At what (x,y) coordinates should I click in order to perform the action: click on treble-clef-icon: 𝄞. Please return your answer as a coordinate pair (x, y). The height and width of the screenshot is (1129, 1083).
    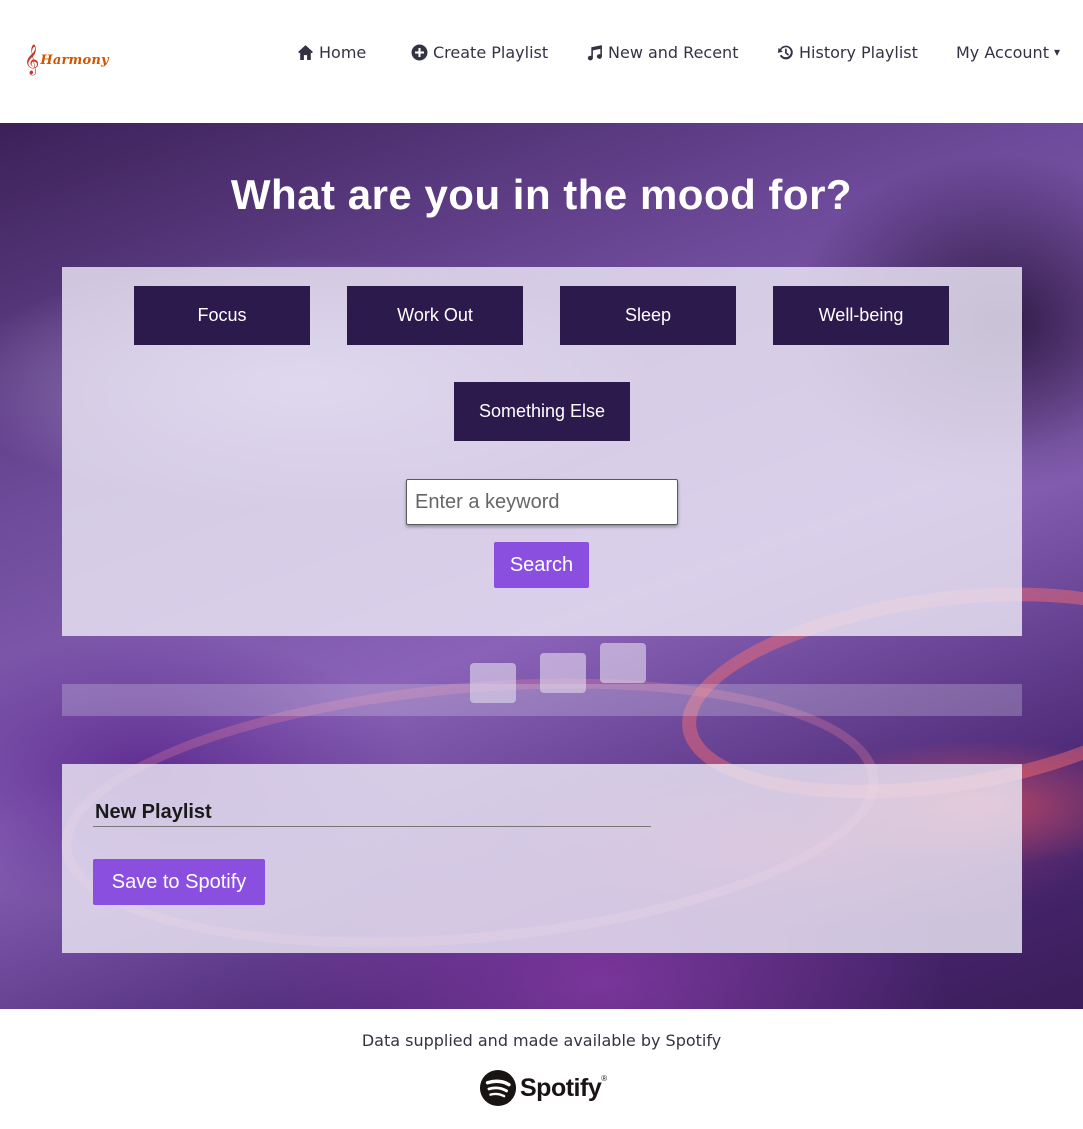
    Looking at the image, I should click on (32, 60).